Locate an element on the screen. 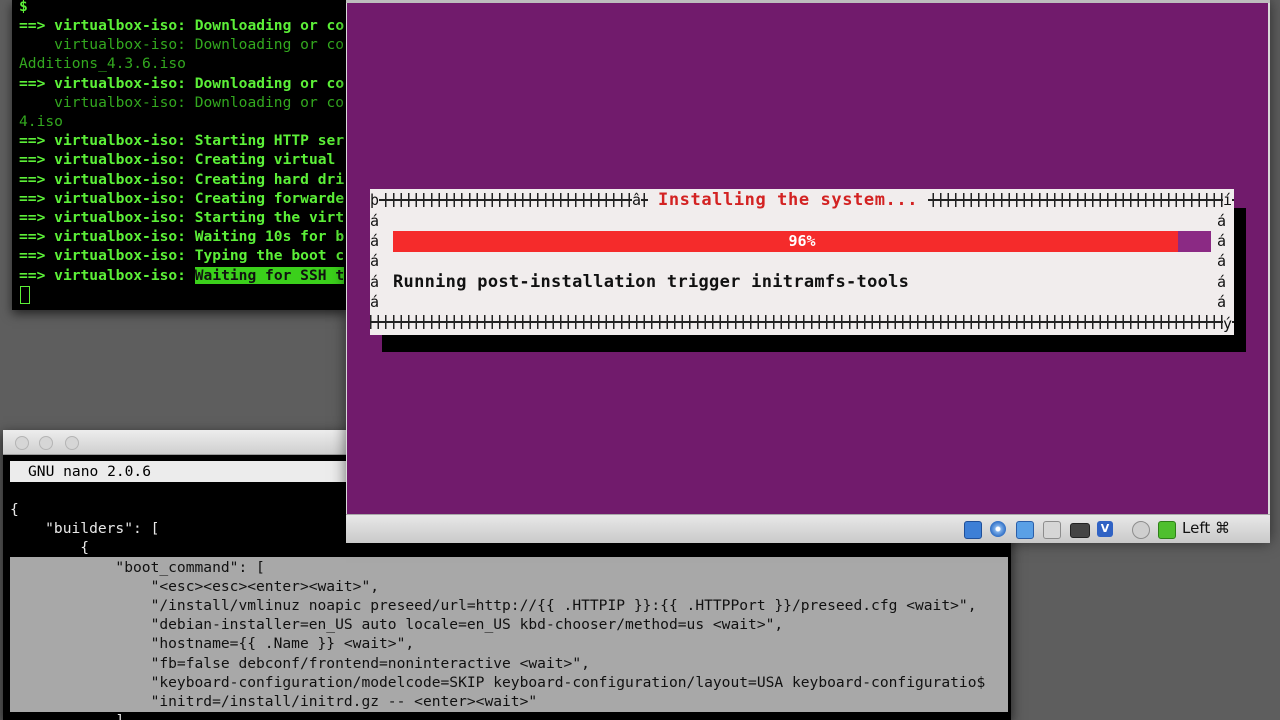 The width and height of the screenshot is (1280, 720). terminal-line: ==> virtualbox-iso: Starting the virt is located at coordinates (181, 217).